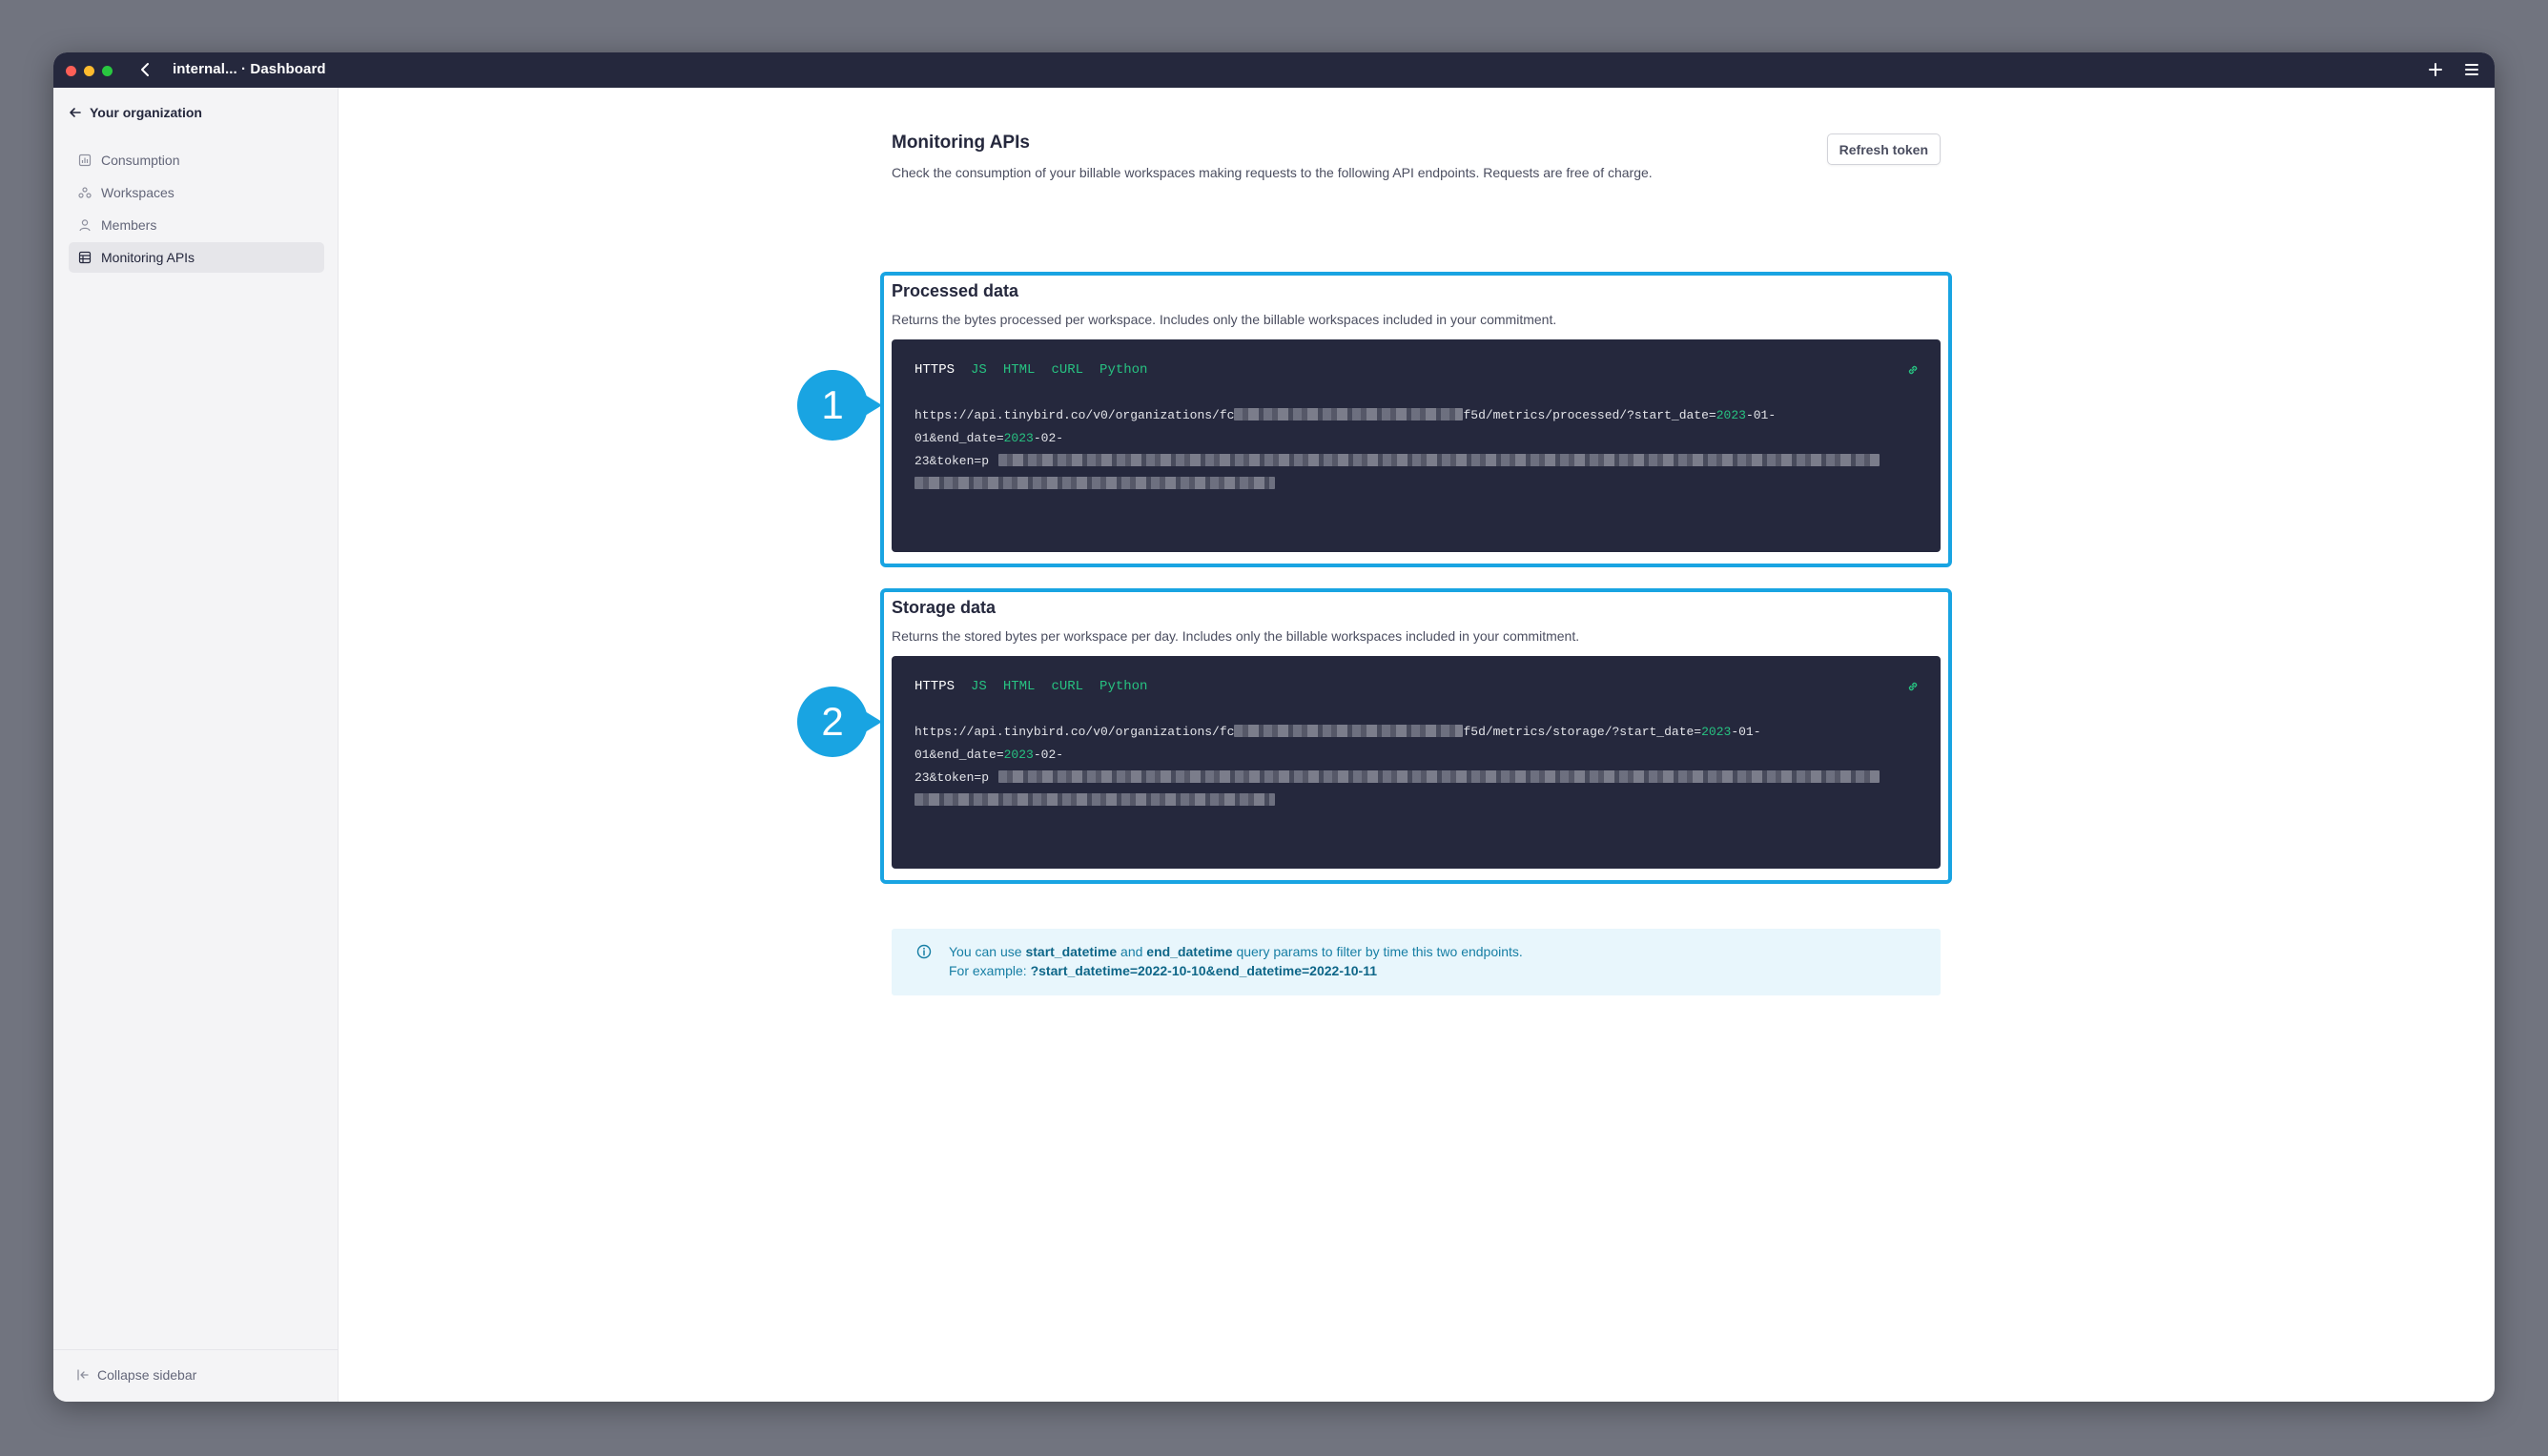 This screenshot has width=2548, height=1456. I want to click on consumption-icon, so click(85, 160).